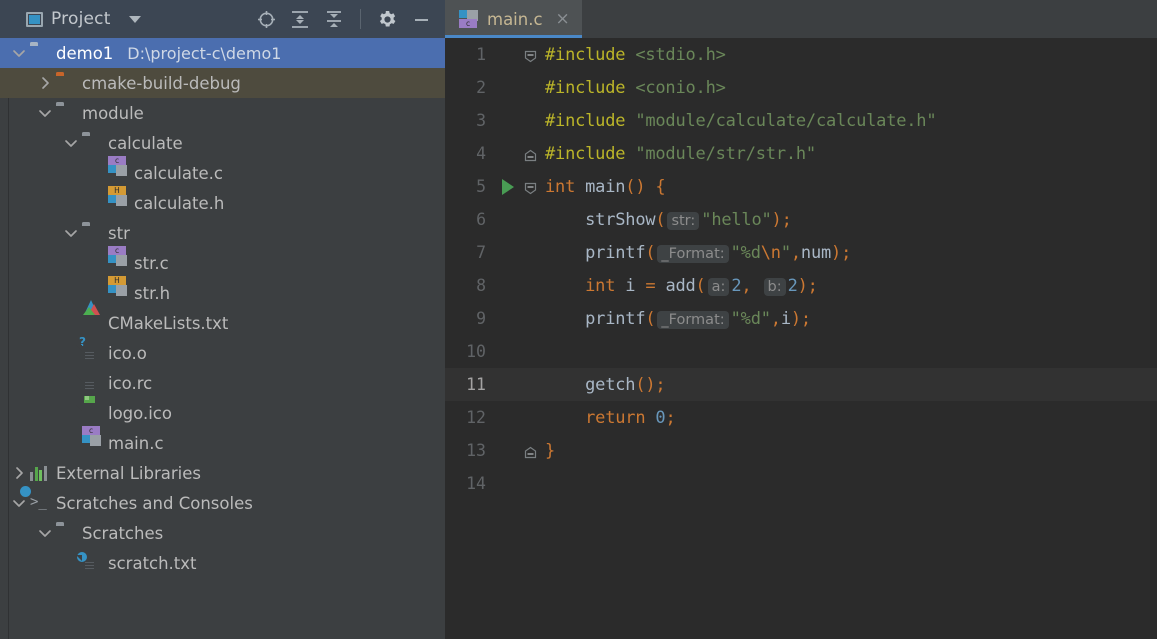 The image size is (1157, 639). Describe the element at coordinates (128, 473) in the screenshot. I see `tree-row-label: External Libraries` at that location.